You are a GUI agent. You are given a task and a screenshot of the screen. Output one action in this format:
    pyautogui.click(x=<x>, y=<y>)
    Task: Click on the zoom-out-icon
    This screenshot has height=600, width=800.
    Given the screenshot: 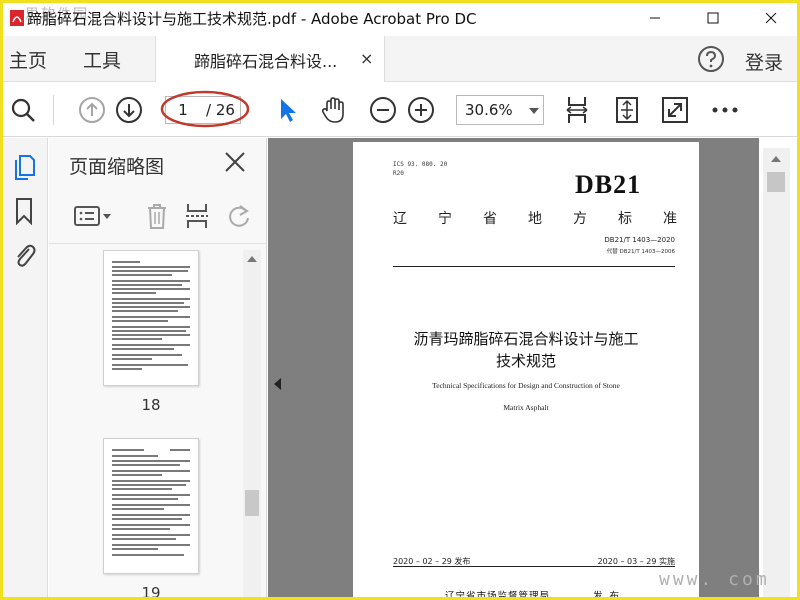 What is the action you would take?
    pyautogui.click(x=383, y=110)
    